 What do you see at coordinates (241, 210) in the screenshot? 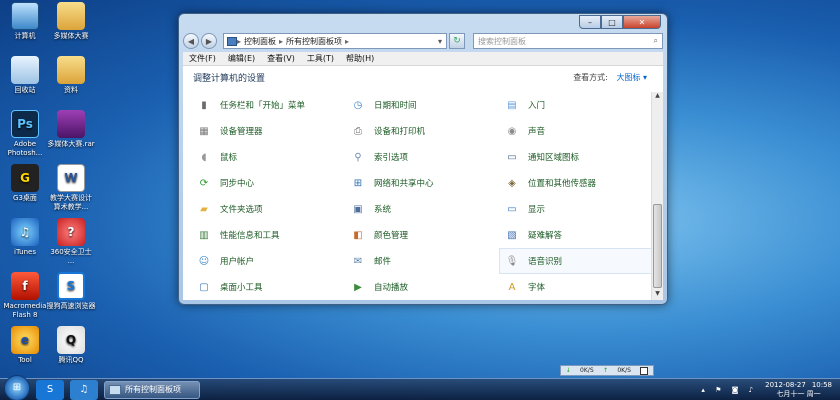
I see `control-panel-item-label: 文件夹选项` at bounding box center [241, 210].